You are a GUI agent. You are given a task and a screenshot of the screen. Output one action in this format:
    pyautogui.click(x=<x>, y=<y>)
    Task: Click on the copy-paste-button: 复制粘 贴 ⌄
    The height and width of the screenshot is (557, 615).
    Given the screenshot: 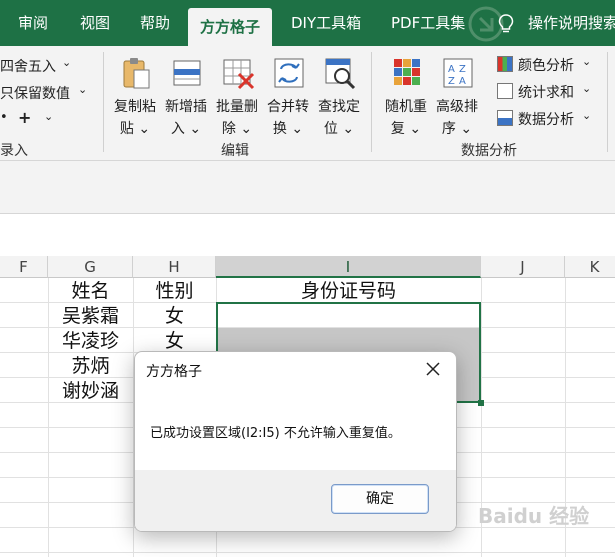 What is the action you would take?
    pyautogui.click(x=135, y=100)
    